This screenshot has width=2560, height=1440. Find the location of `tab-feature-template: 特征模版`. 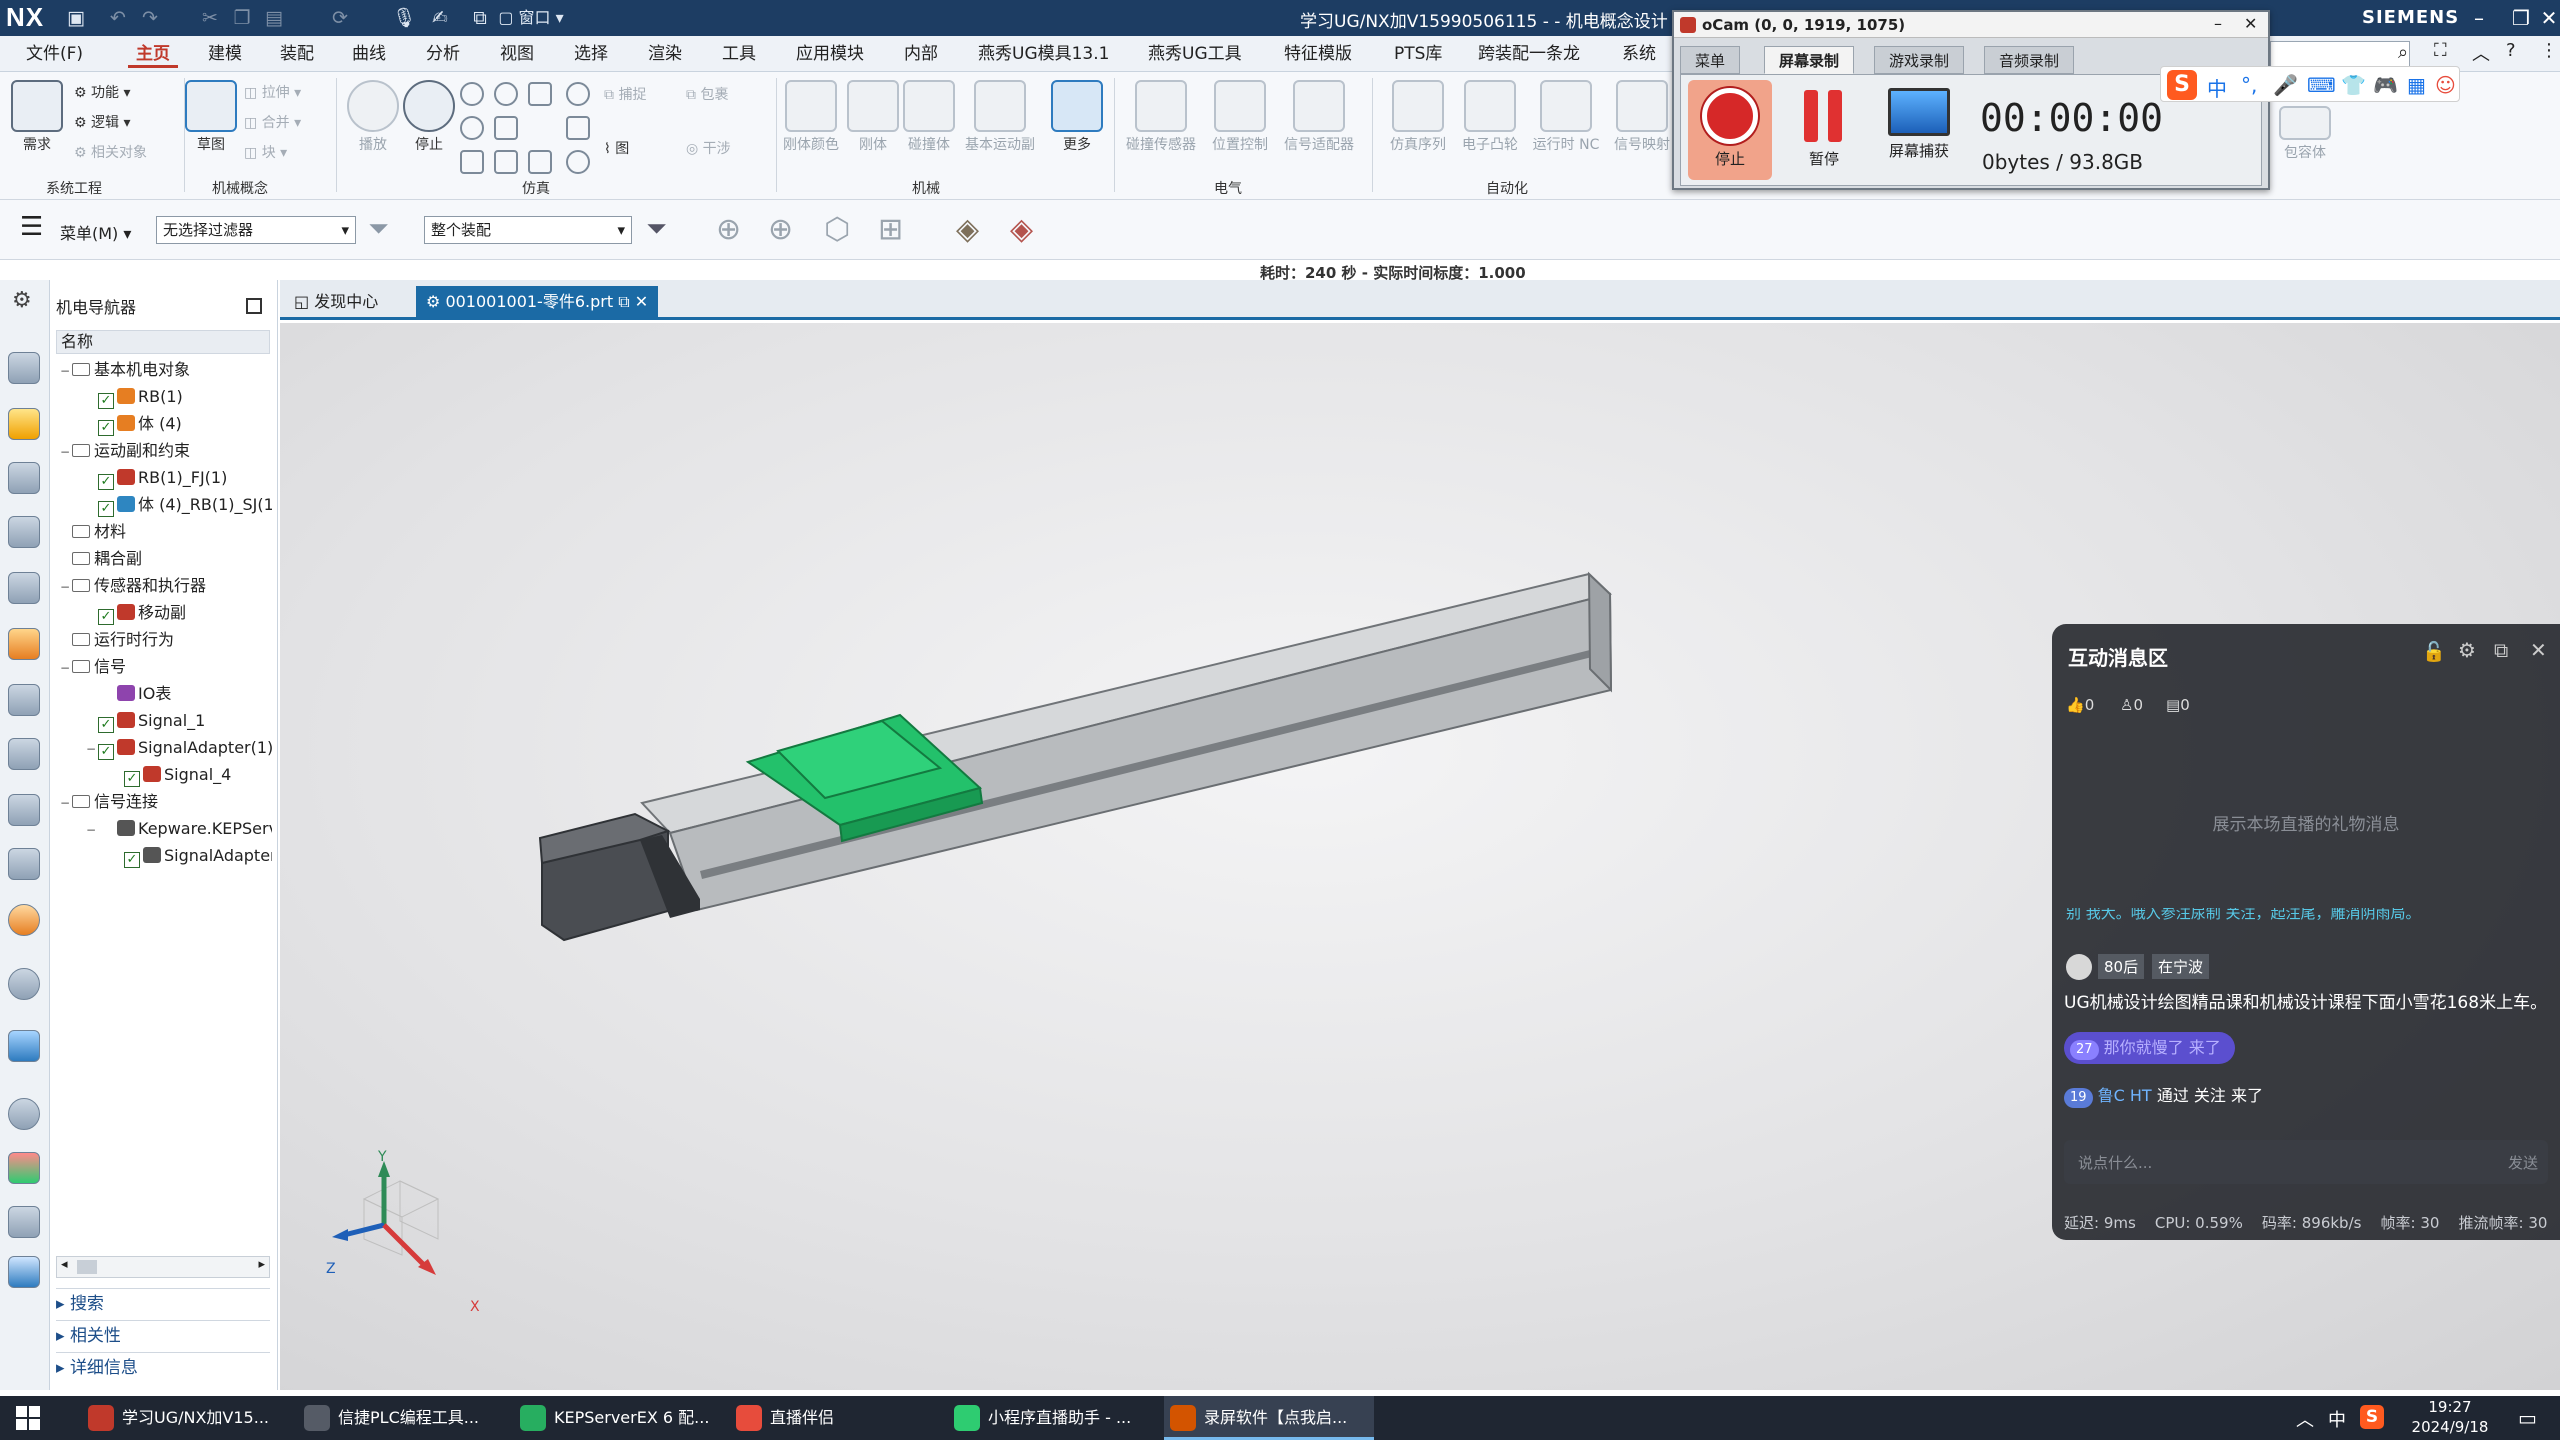

tab-feature-template: 特征模版 is located at coordinates (1318, 54).